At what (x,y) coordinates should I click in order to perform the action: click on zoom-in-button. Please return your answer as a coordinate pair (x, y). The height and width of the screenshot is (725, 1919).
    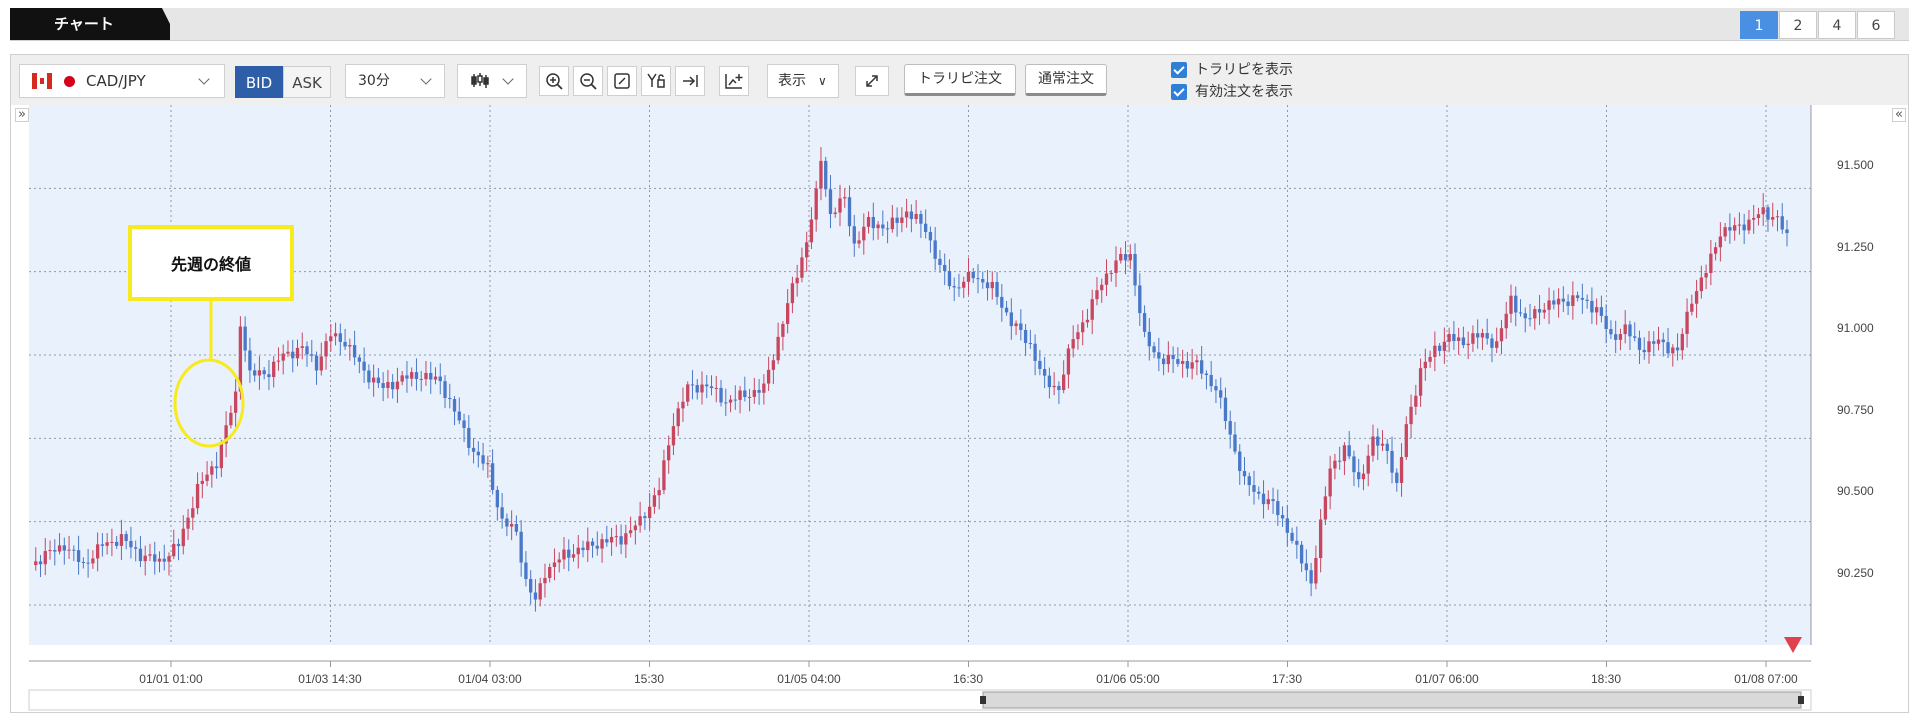
    Looking at the image, I should click on (554, 81).